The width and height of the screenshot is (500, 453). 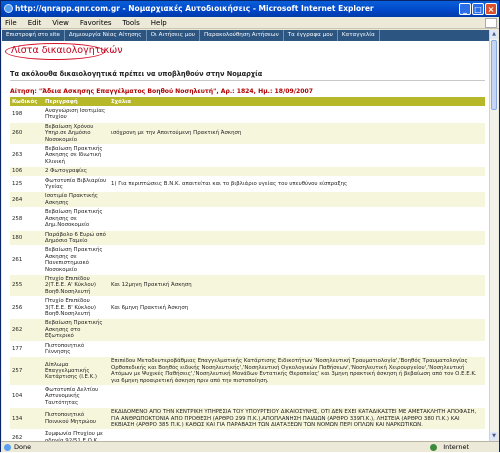 I want to click on table-row: 198 Αναγνώριση Ισοτιμίας Πτυχίου, so click(x=247, y=114).